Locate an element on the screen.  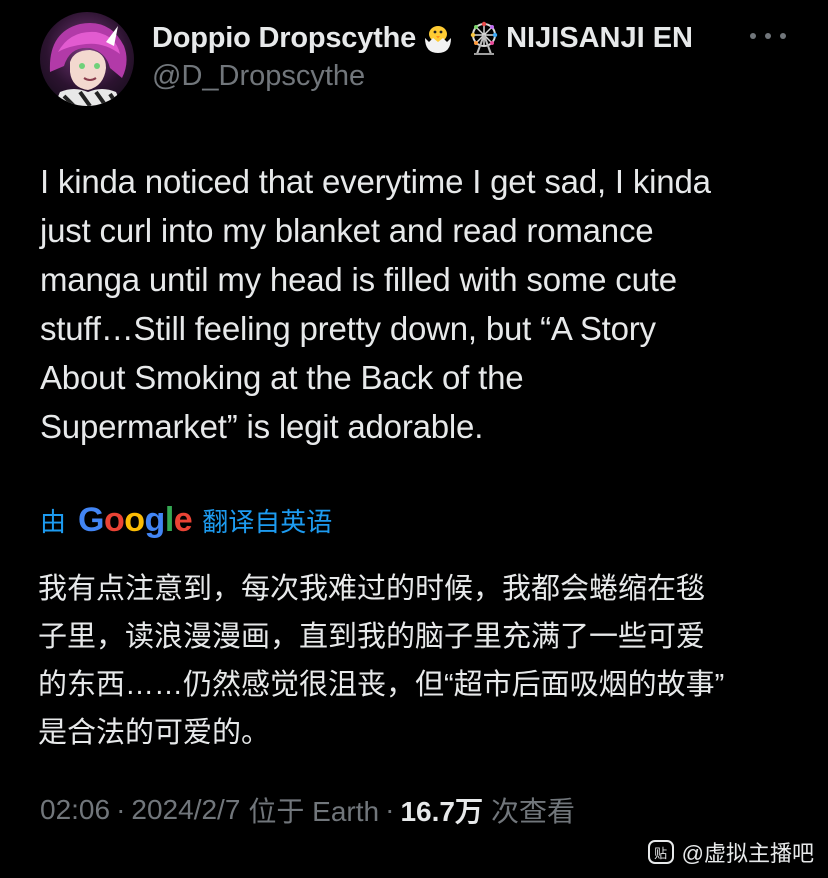
hatching-chick-icon is located at coordinates (438, 38).